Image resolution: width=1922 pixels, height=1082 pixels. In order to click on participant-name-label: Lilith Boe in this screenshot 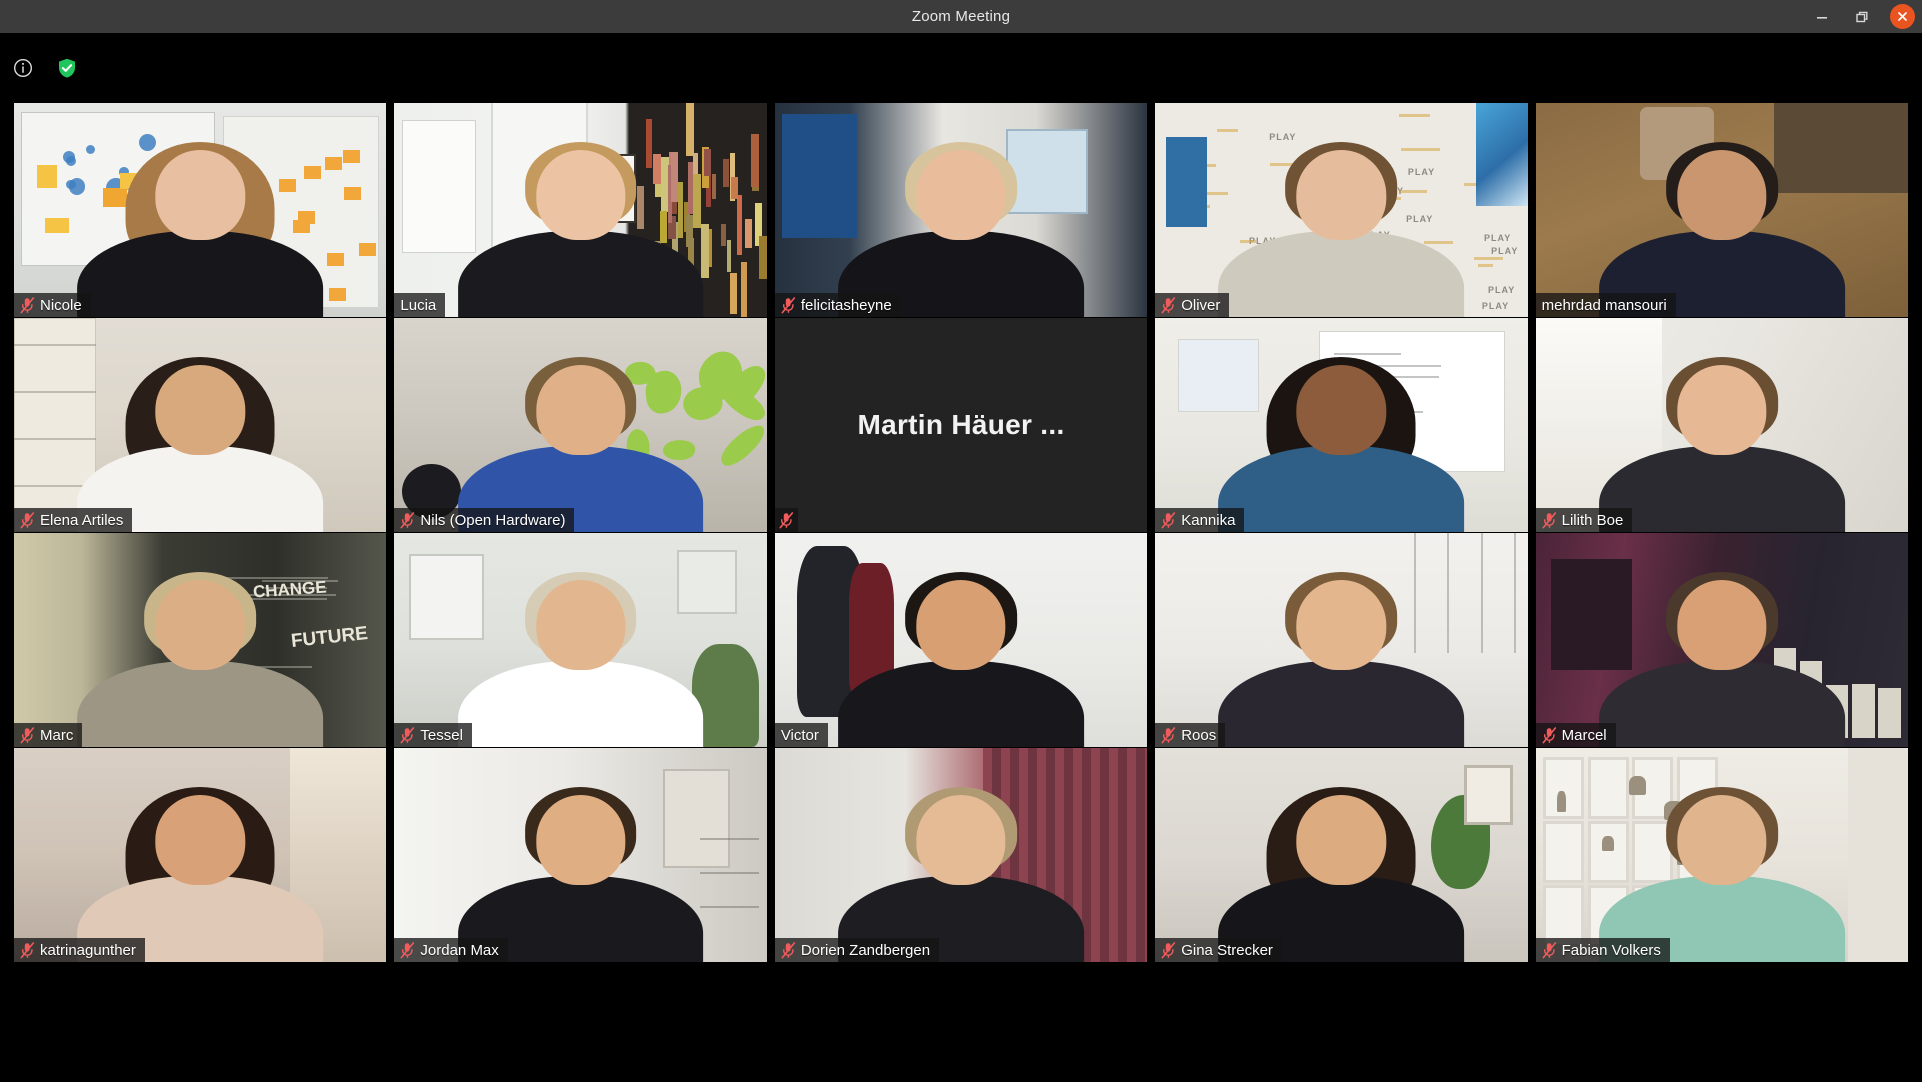, I will do `click(1592, 520)`.